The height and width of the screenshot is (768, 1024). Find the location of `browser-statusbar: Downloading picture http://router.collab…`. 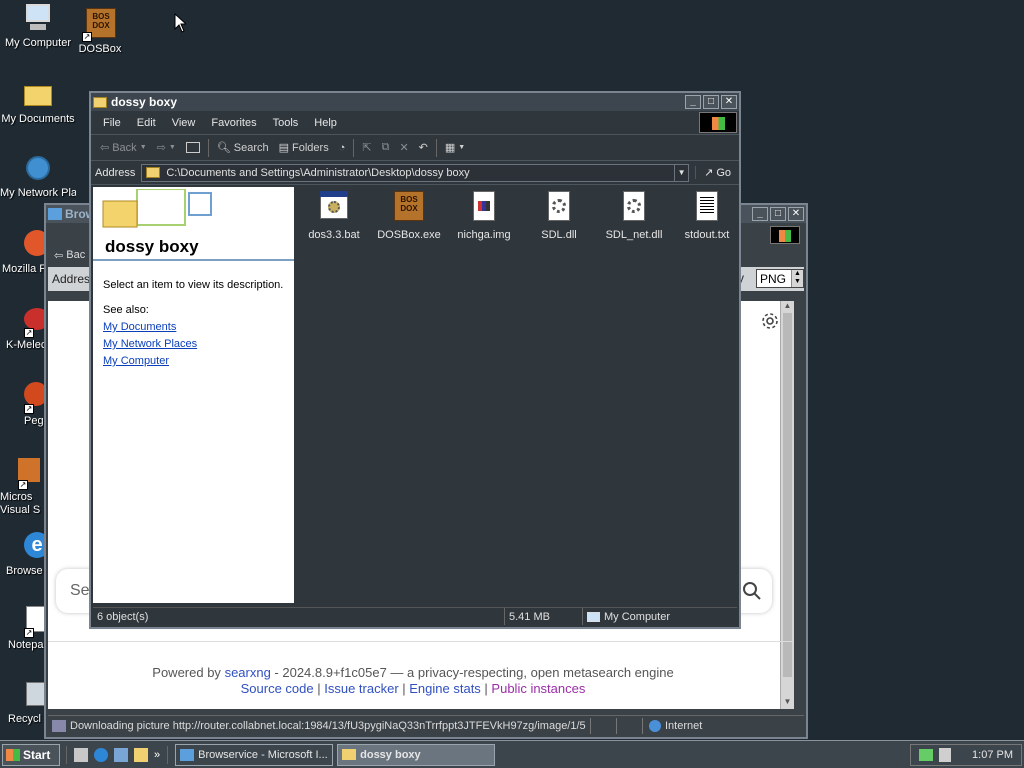

browser-statusbar: Downloading picture http://router.collab… is located at coordinates (426, 725).